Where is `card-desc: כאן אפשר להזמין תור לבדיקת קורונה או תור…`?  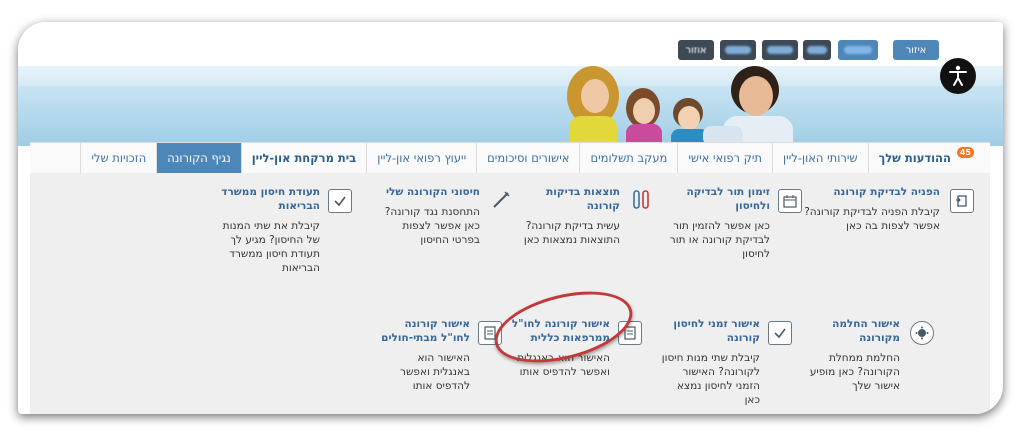
card-desc: כאן אפשר להזמין תור לבדיקת קורונה או תור… is located at coordinates (719, 240).